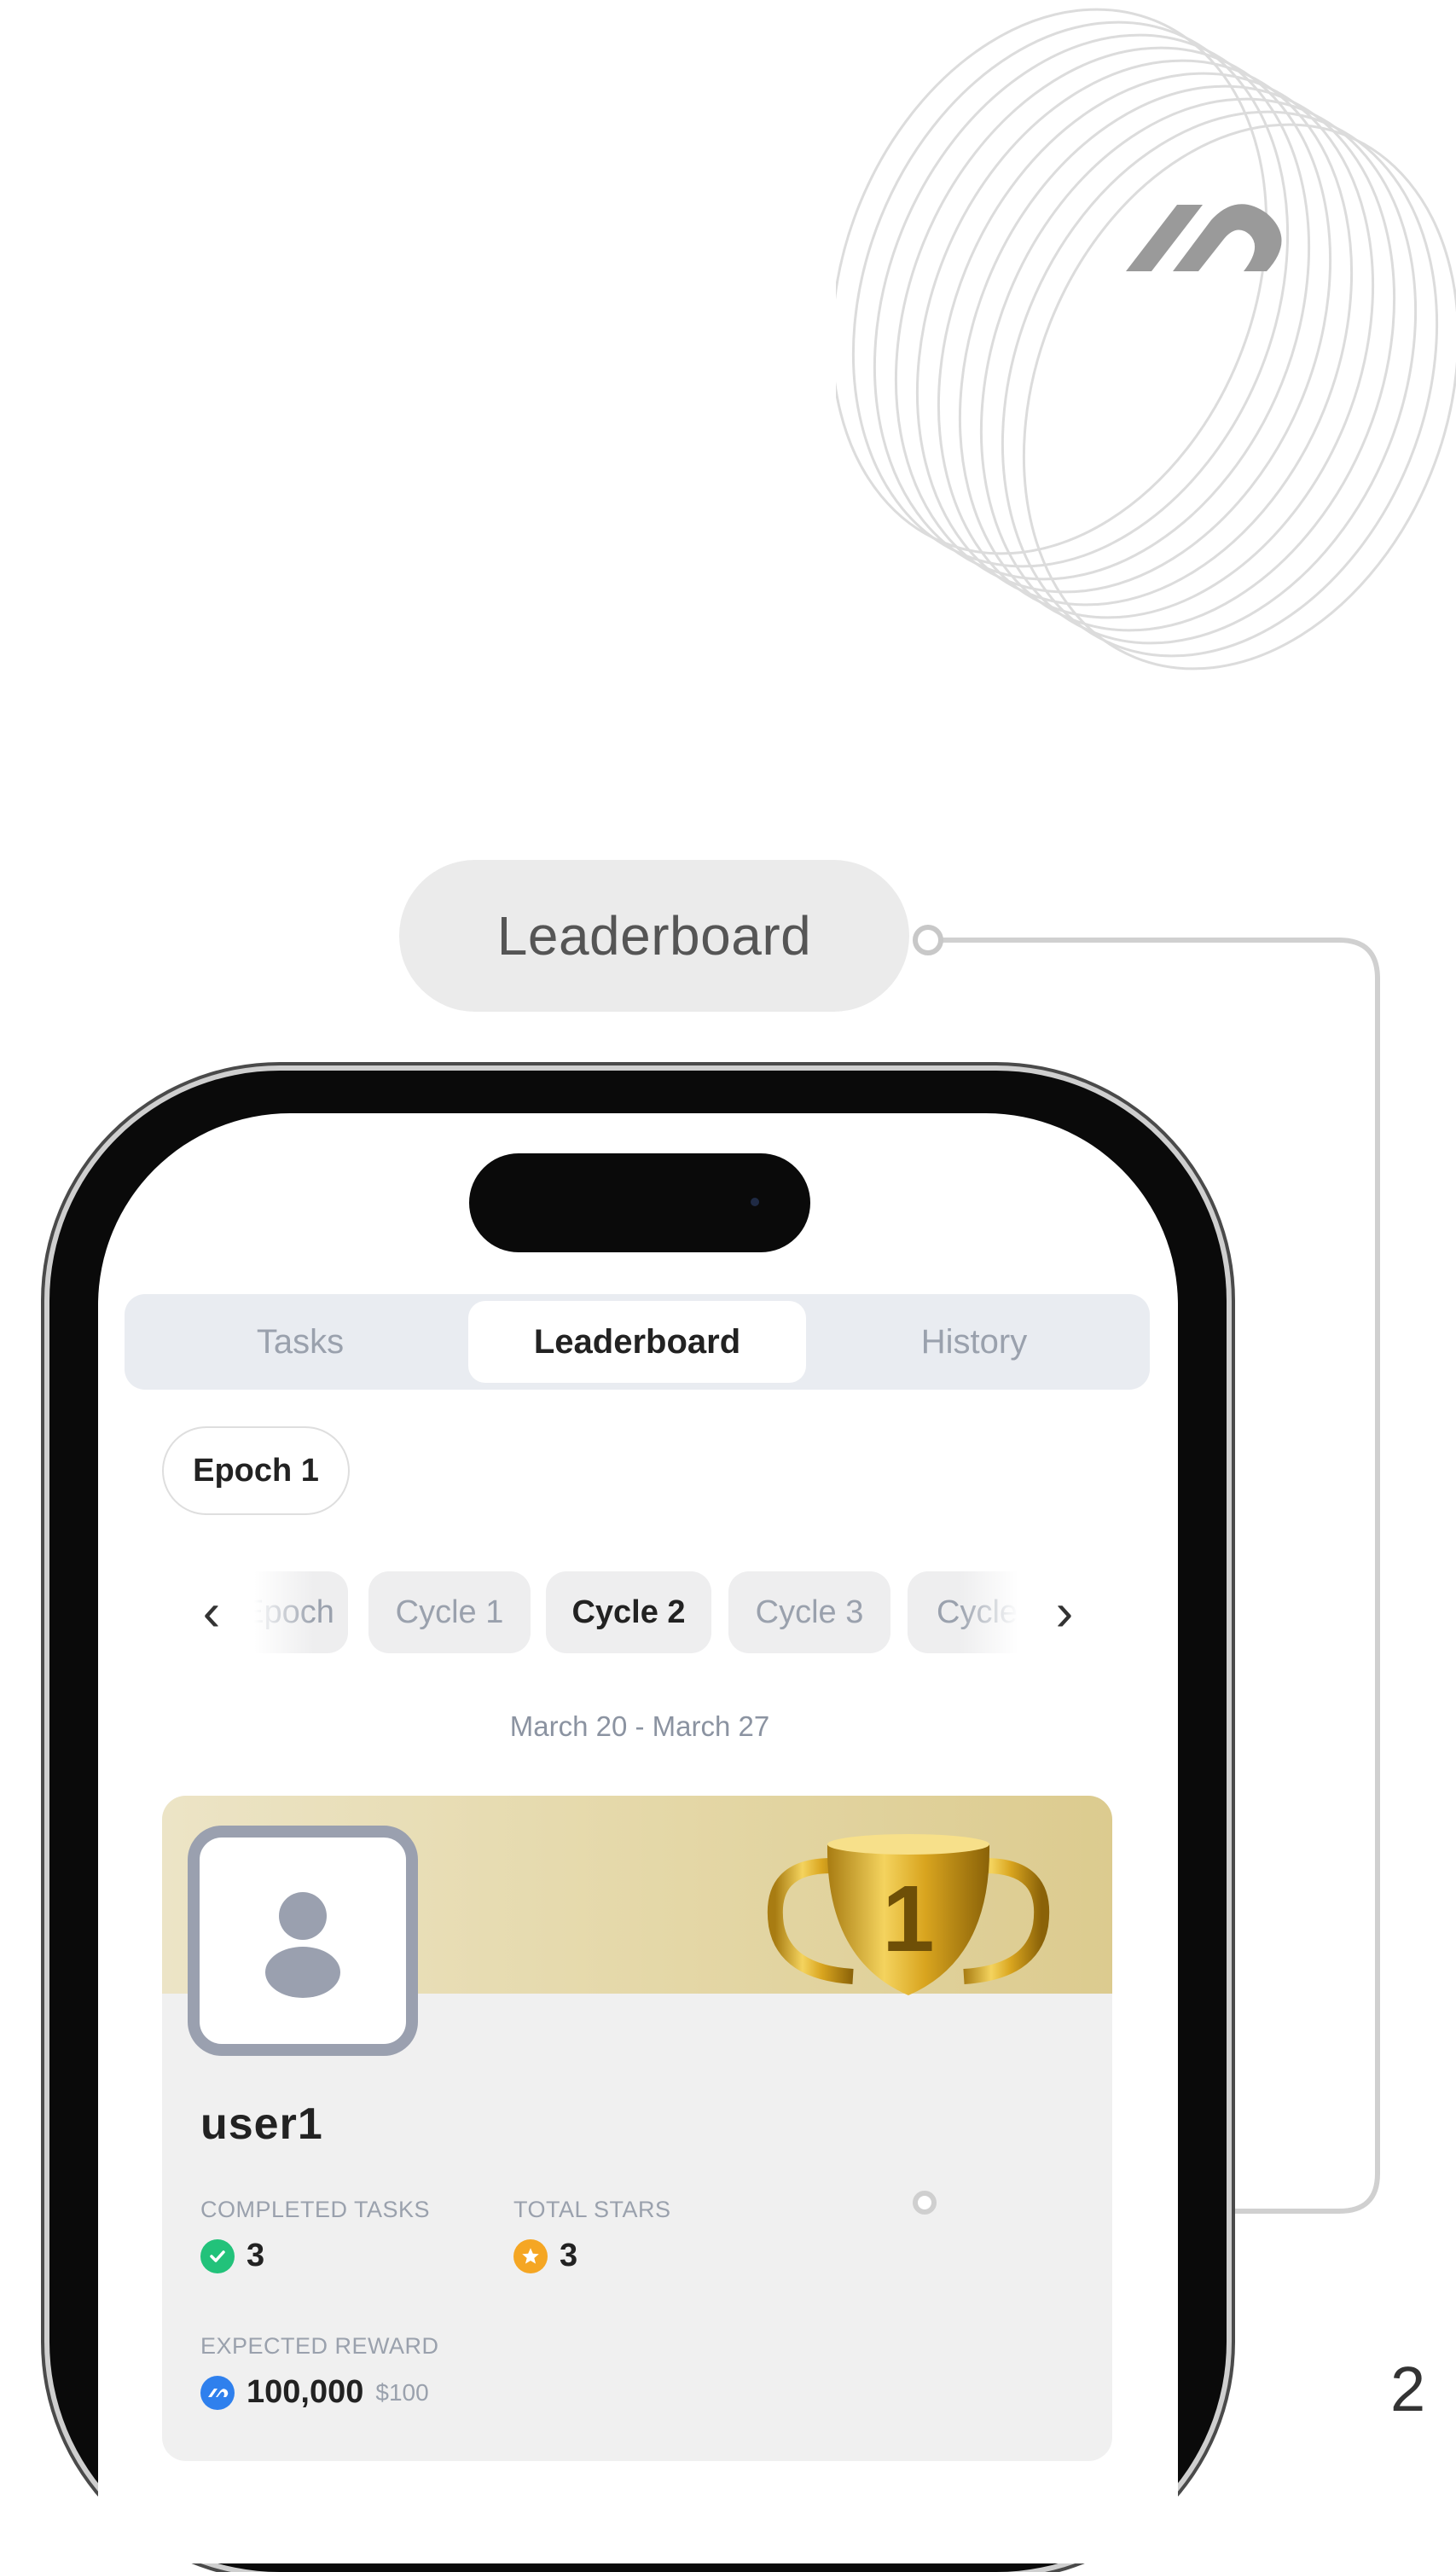  I want to click on completed-tasks-stat: 3, so click(232, 2256).